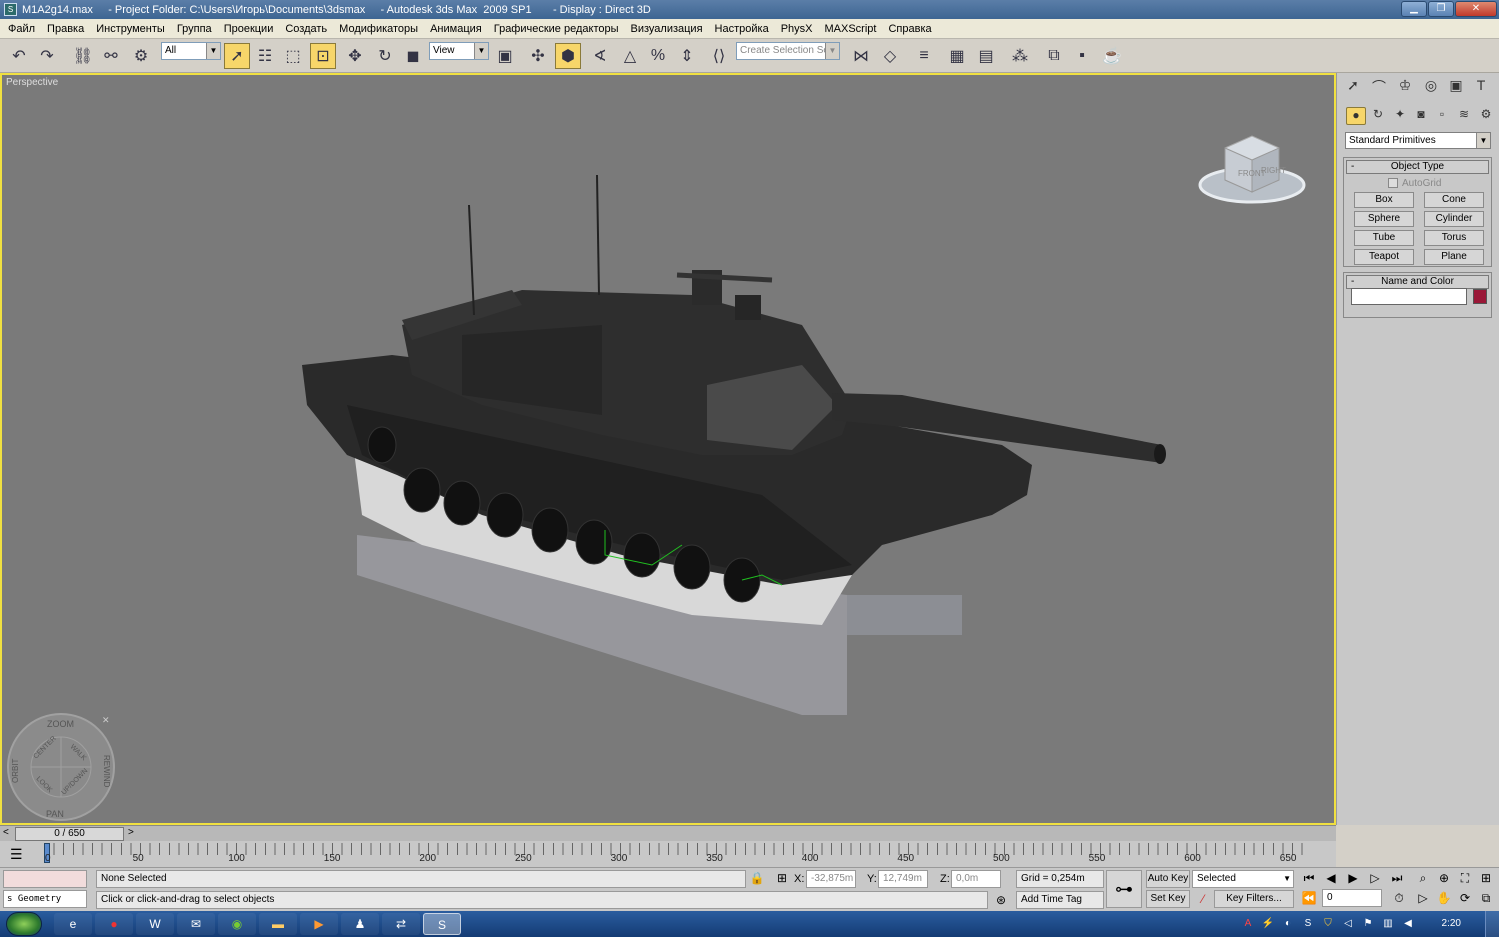 The width and height of the screenshot is (1499, 937). Describe the element at coordinates (658, 56) in the screenshot. I see `percent-snap-icon: %` at that location.